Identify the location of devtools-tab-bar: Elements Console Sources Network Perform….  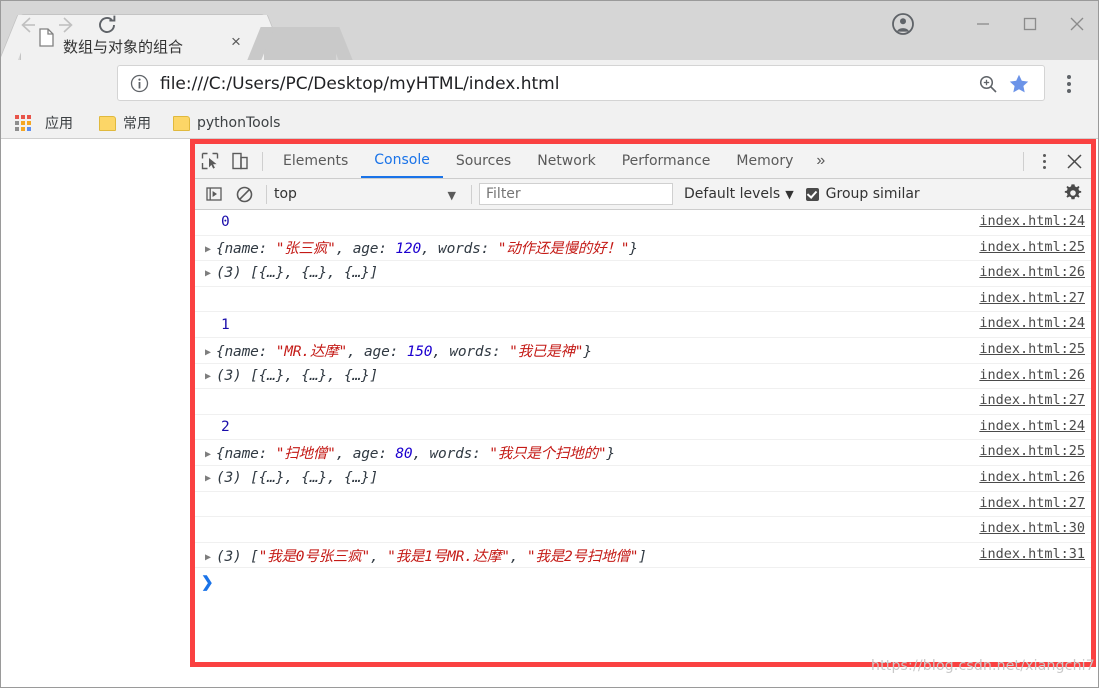
(643, 161).